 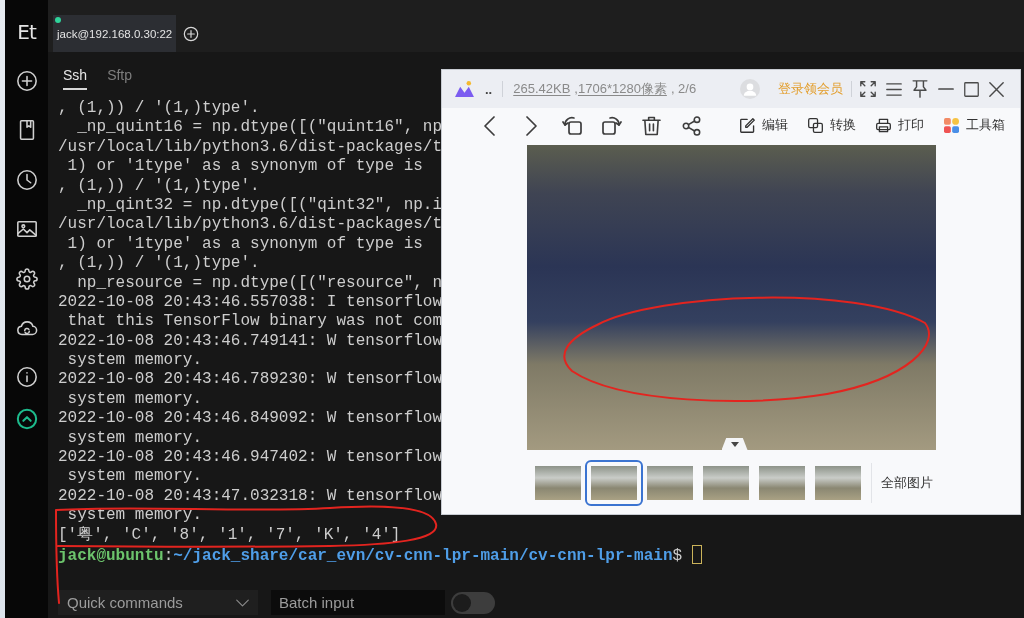 I want to click on batch-input-field: Batch input, so click(x=358, y=602).